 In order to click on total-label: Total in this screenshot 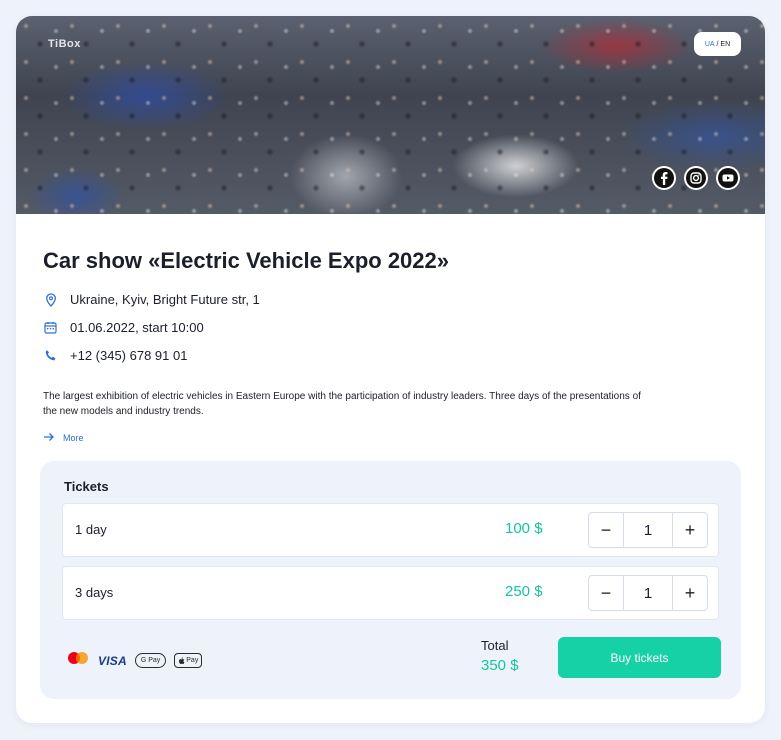, I will do `click(495, 645)`.